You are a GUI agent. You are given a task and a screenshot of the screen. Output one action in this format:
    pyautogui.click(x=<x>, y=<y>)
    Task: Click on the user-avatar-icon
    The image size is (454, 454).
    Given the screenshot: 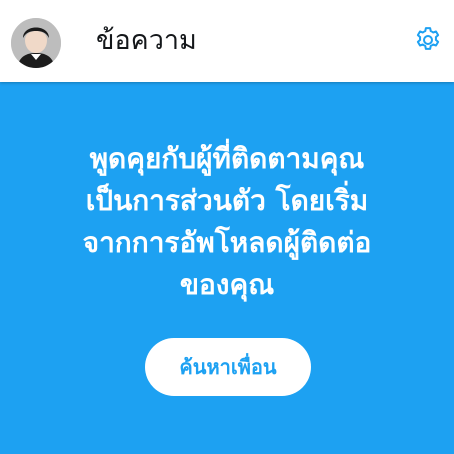 What is the action you would take?
    pyautogui.click(x=36, y=43)
    